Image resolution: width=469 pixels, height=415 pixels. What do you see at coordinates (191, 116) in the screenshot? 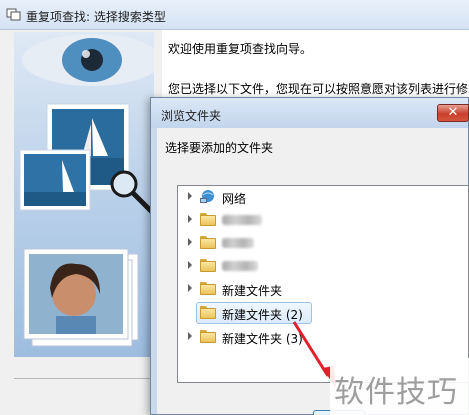
I see `dialog-title: 浏览文件夹` at bounding box center [191, 116].